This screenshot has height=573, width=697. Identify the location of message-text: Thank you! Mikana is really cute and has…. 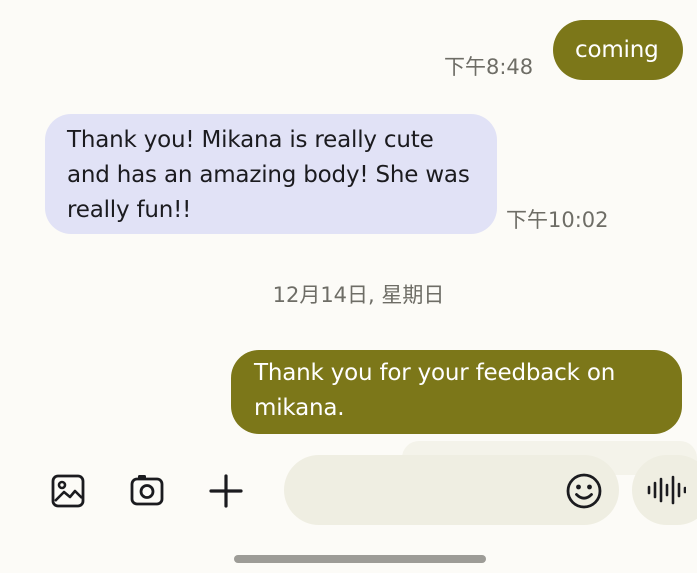
(268, 175).